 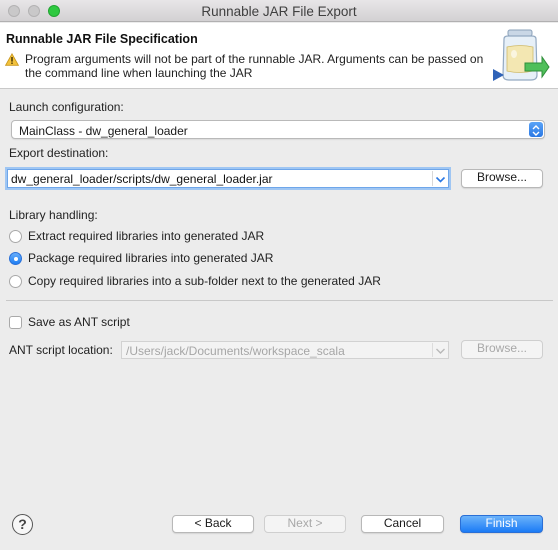 I want to click on save-ant-script-checkbox, so click(x=15, y=322).